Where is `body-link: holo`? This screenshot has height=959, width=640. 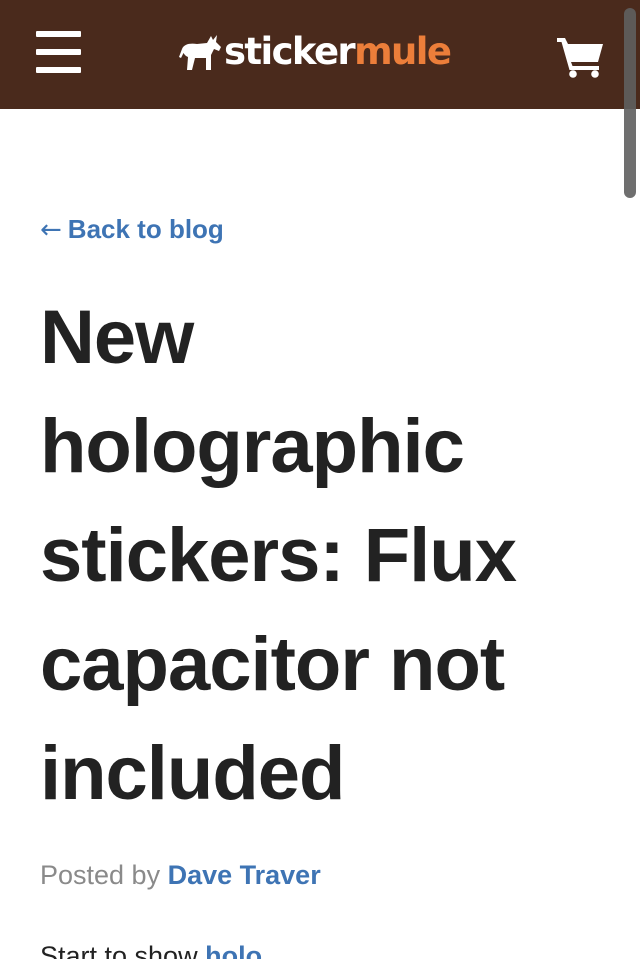
body-link: holo is located at coordinates (233, 950).